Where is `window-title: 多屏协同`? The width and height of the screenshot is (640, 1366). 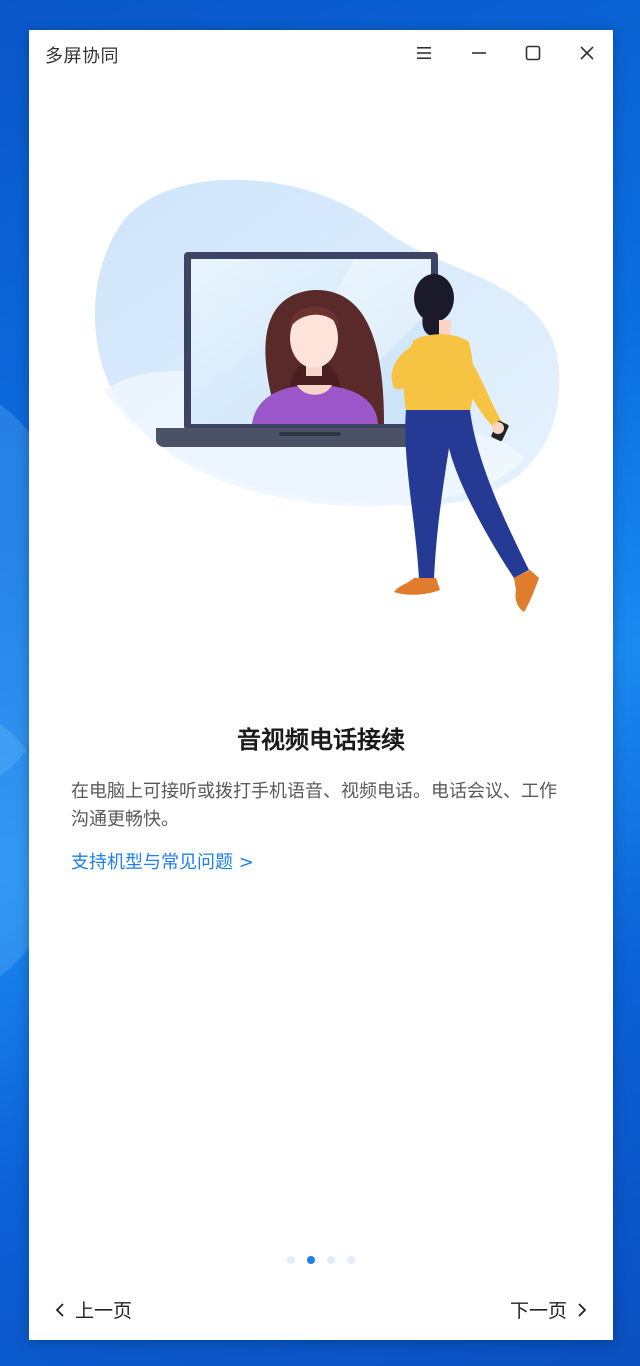
window-title: 多屏协同 is located at coordinates (82, 56).